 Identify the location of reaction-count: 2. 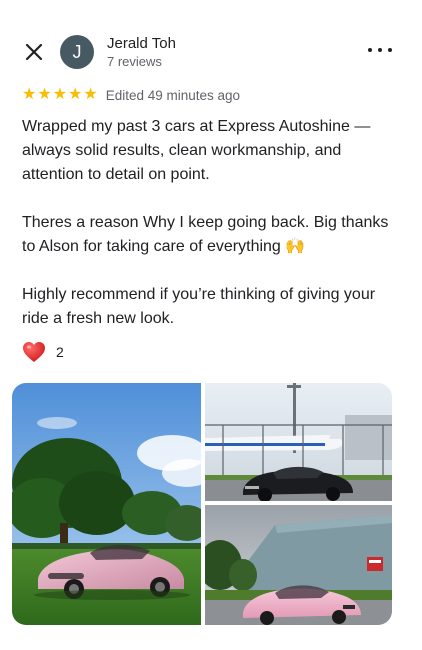
(60, 352).